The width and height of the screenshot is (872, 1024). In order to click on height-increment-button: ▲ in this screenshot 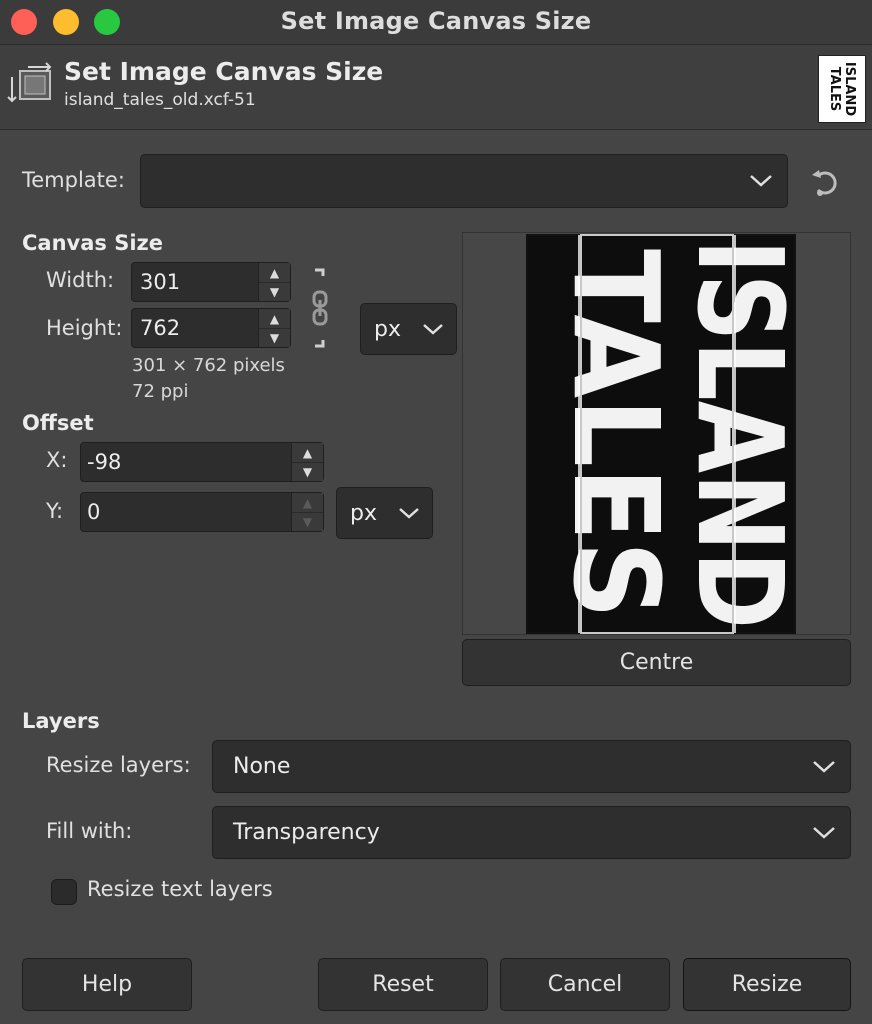, I will do `click(274, 319)`.